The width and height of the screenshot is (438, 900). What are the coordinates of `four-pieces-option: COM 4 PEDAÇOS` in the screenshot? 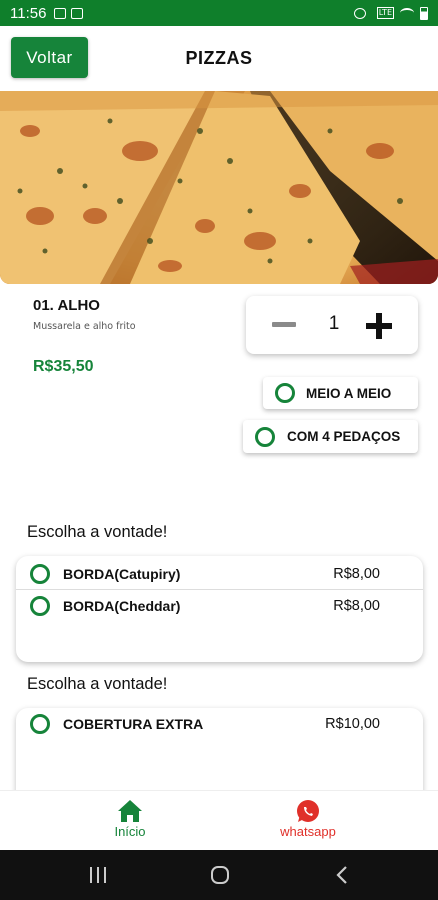 It's located at (330, 436).